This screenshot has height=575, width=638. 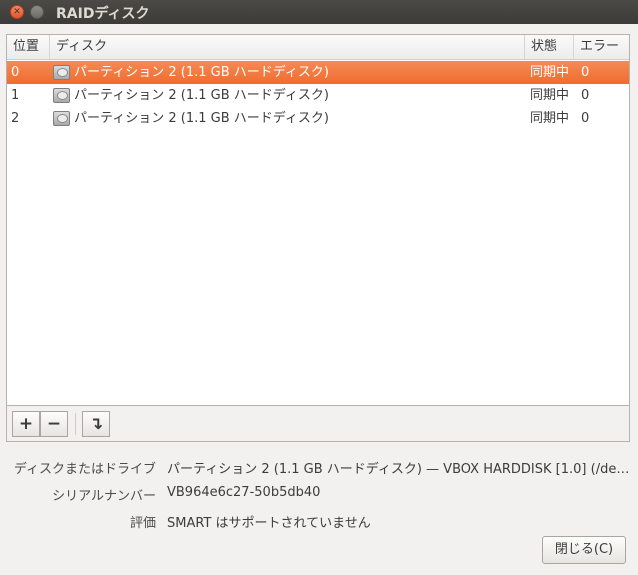 I want to click on header-state: 状態, so click(x=549, y=47).